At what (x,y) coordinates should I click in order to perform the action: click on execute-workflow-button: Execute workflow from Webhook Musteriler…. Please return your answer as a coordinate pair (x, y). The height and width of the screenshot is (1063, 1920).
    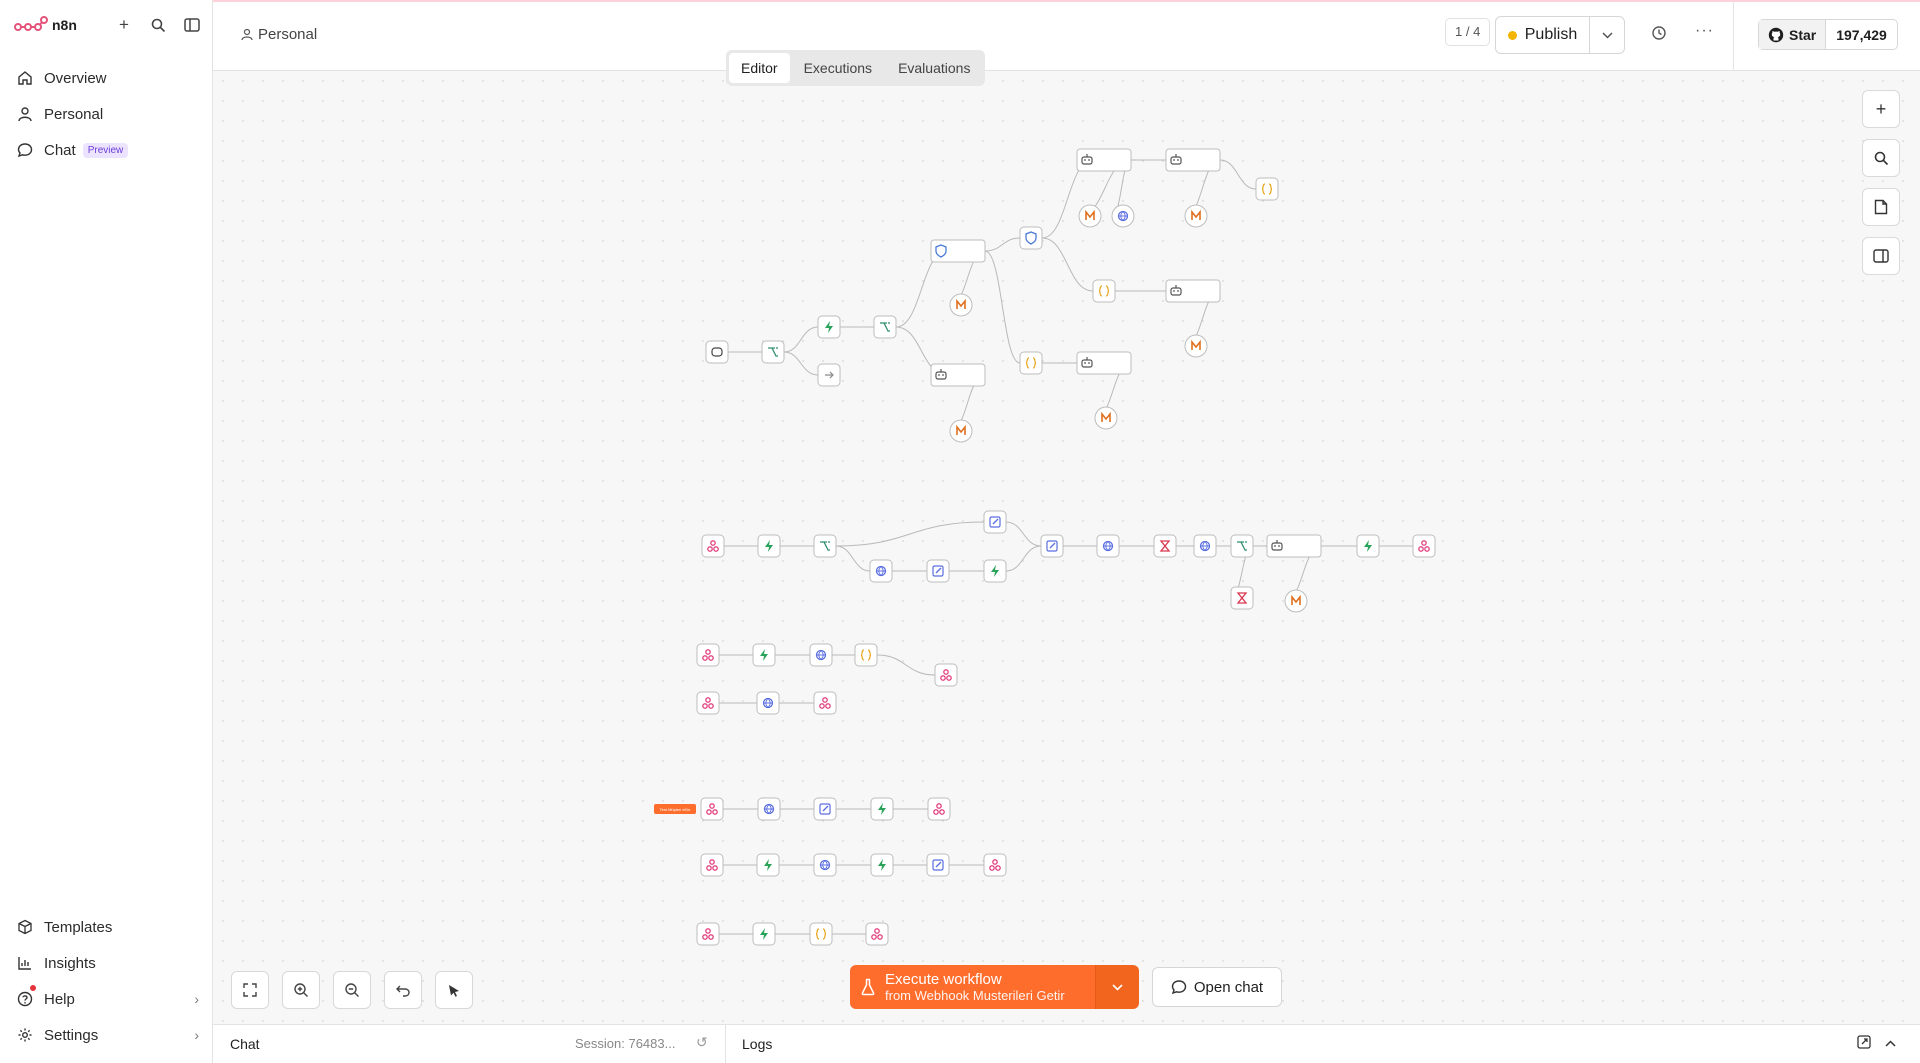
    Looking at the image, I should click on (972, 987).